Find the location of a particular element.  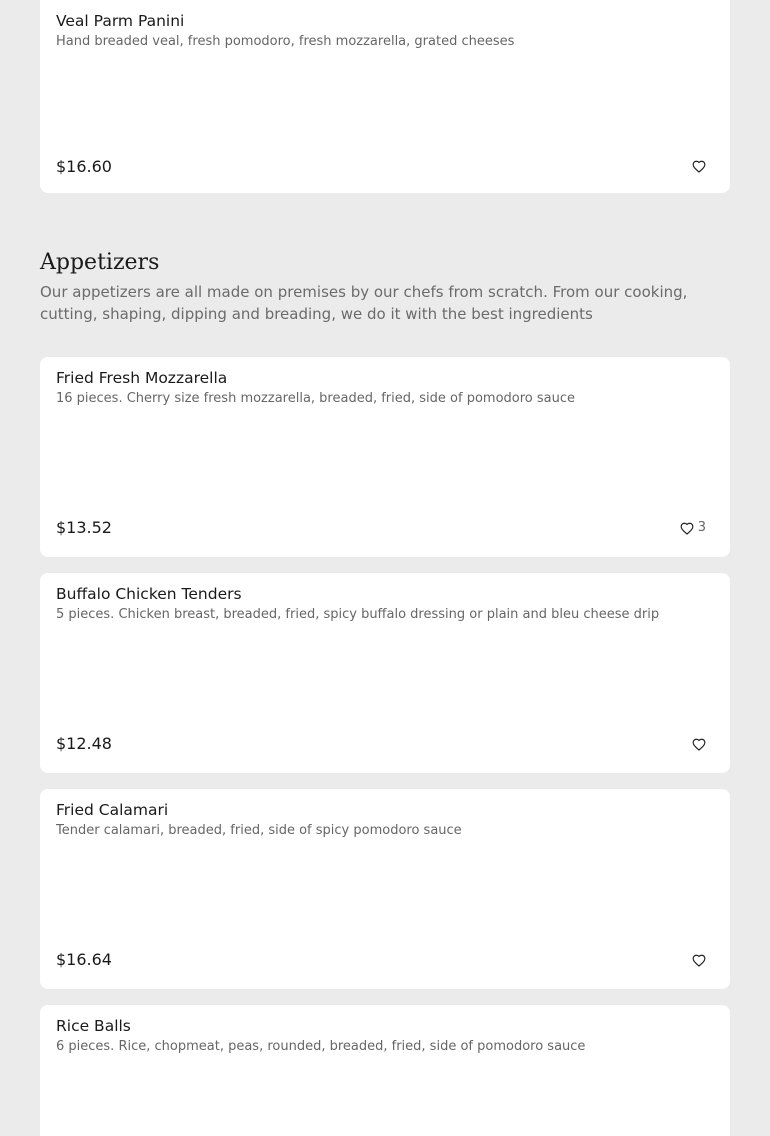

favorite-button: 3 is located at coordinates (693, 528).